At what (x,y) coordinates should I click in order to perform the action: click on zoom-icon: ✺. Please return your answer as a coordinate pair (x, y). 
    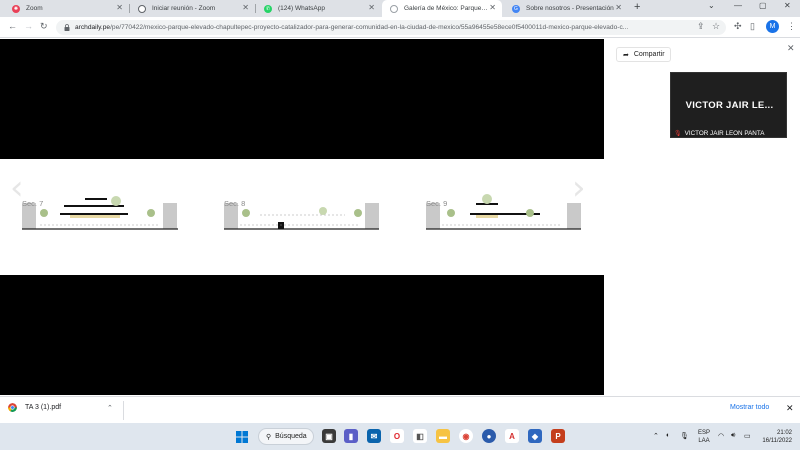
    Looking at the image, I should click on (16, 8).